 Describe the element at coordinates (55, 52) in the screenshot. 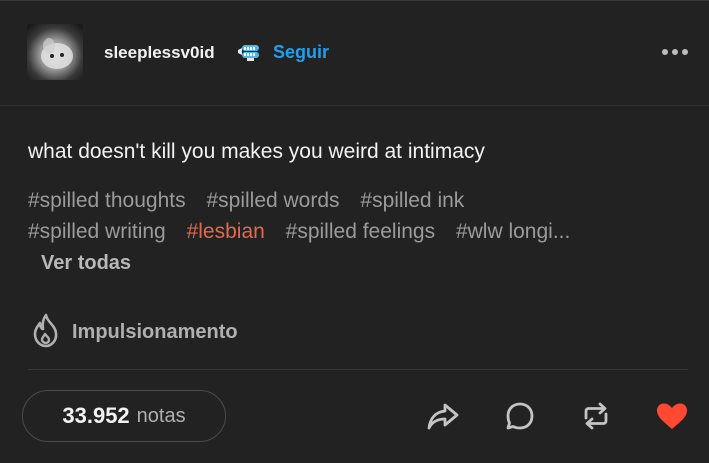

I see `avatar` at that location.